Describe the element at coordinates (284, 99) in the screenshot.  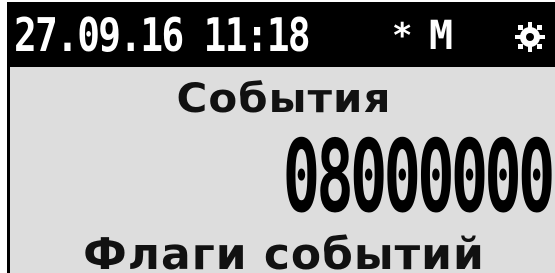
I see `screen-title: События` at that location.